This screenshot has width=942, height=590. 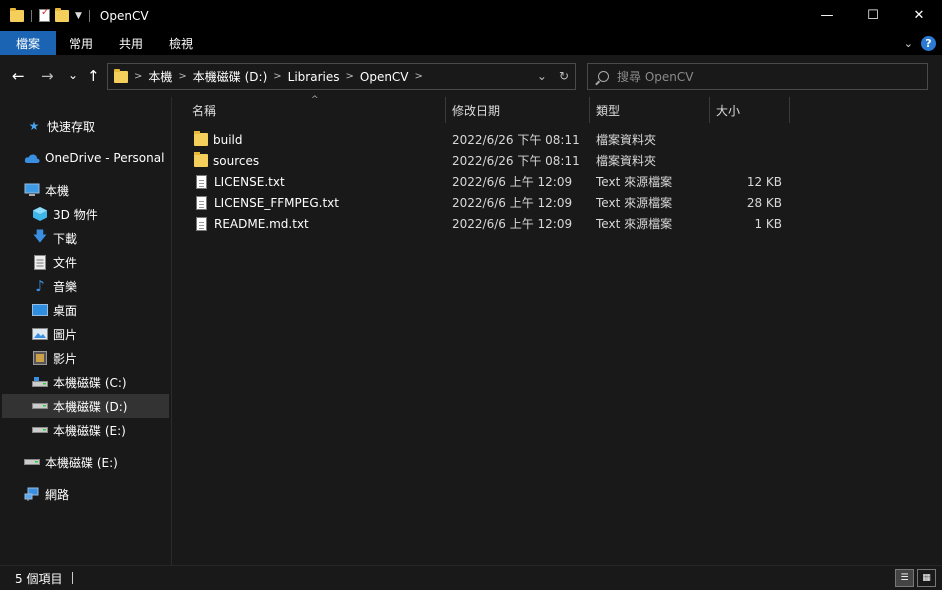 I want to click on file-name: build, so click(x=228, y=139).